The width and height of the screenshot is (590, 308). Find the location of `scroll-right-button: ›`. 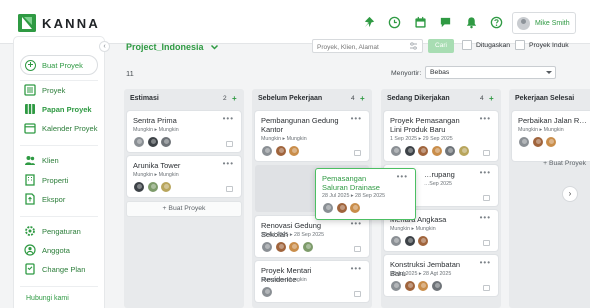

scroll-right-button: › is located at coordinates (570, 194).